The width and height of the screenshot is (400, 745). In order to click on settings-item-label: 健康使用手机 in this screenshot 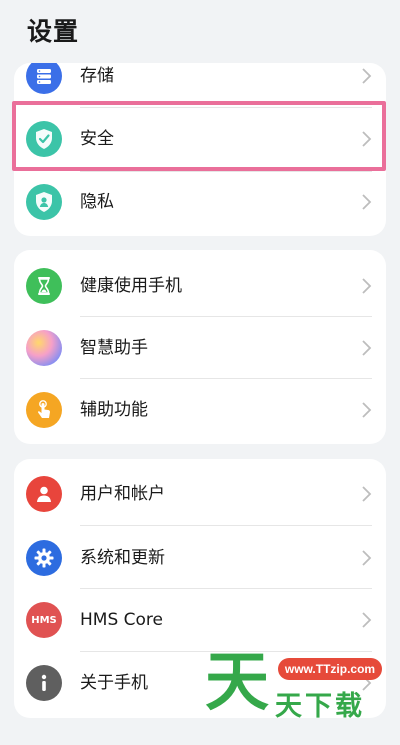, I will do `click(131, 286)`.